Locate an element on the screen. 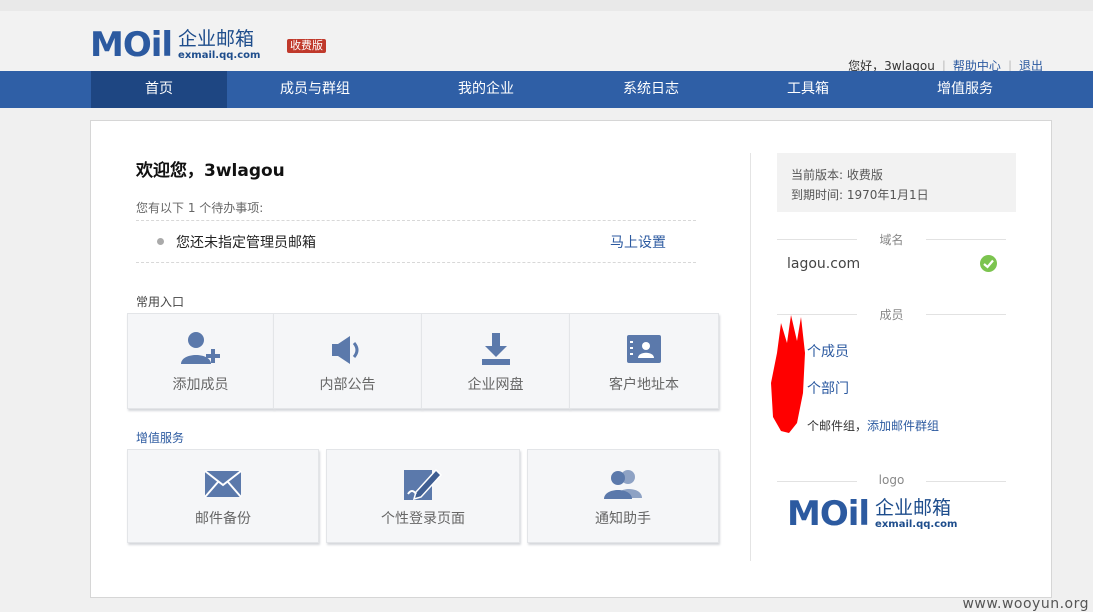  redaction-mark is located at coordinates (788, 374).